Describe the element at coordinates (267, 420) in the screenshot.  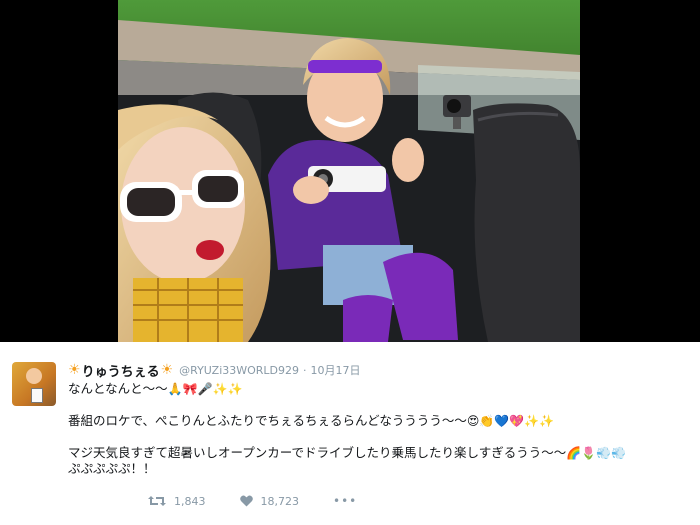
I see `tweet-text: 番組のロケで、ぺこりんとふたりでちぇるちぇるらんどなうううう〜〜` at that location.